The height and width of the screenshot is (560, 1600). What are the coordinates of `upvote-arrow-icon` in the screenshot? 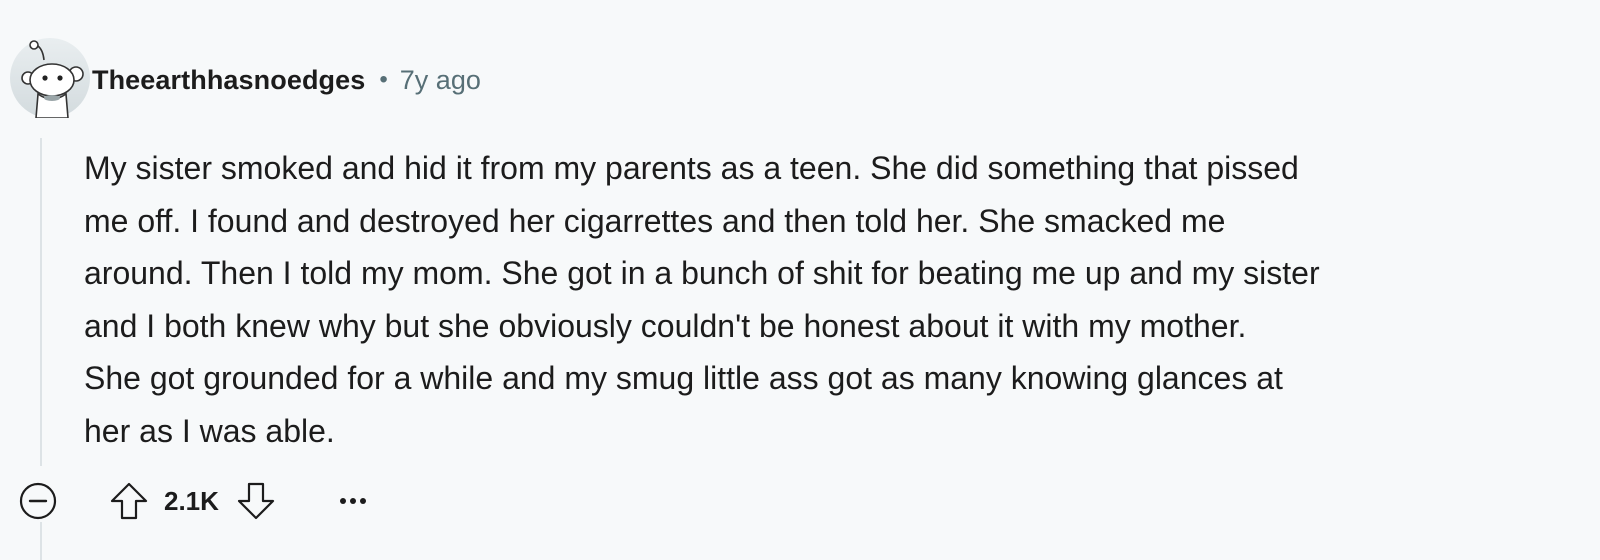 It's located at (129, 501).